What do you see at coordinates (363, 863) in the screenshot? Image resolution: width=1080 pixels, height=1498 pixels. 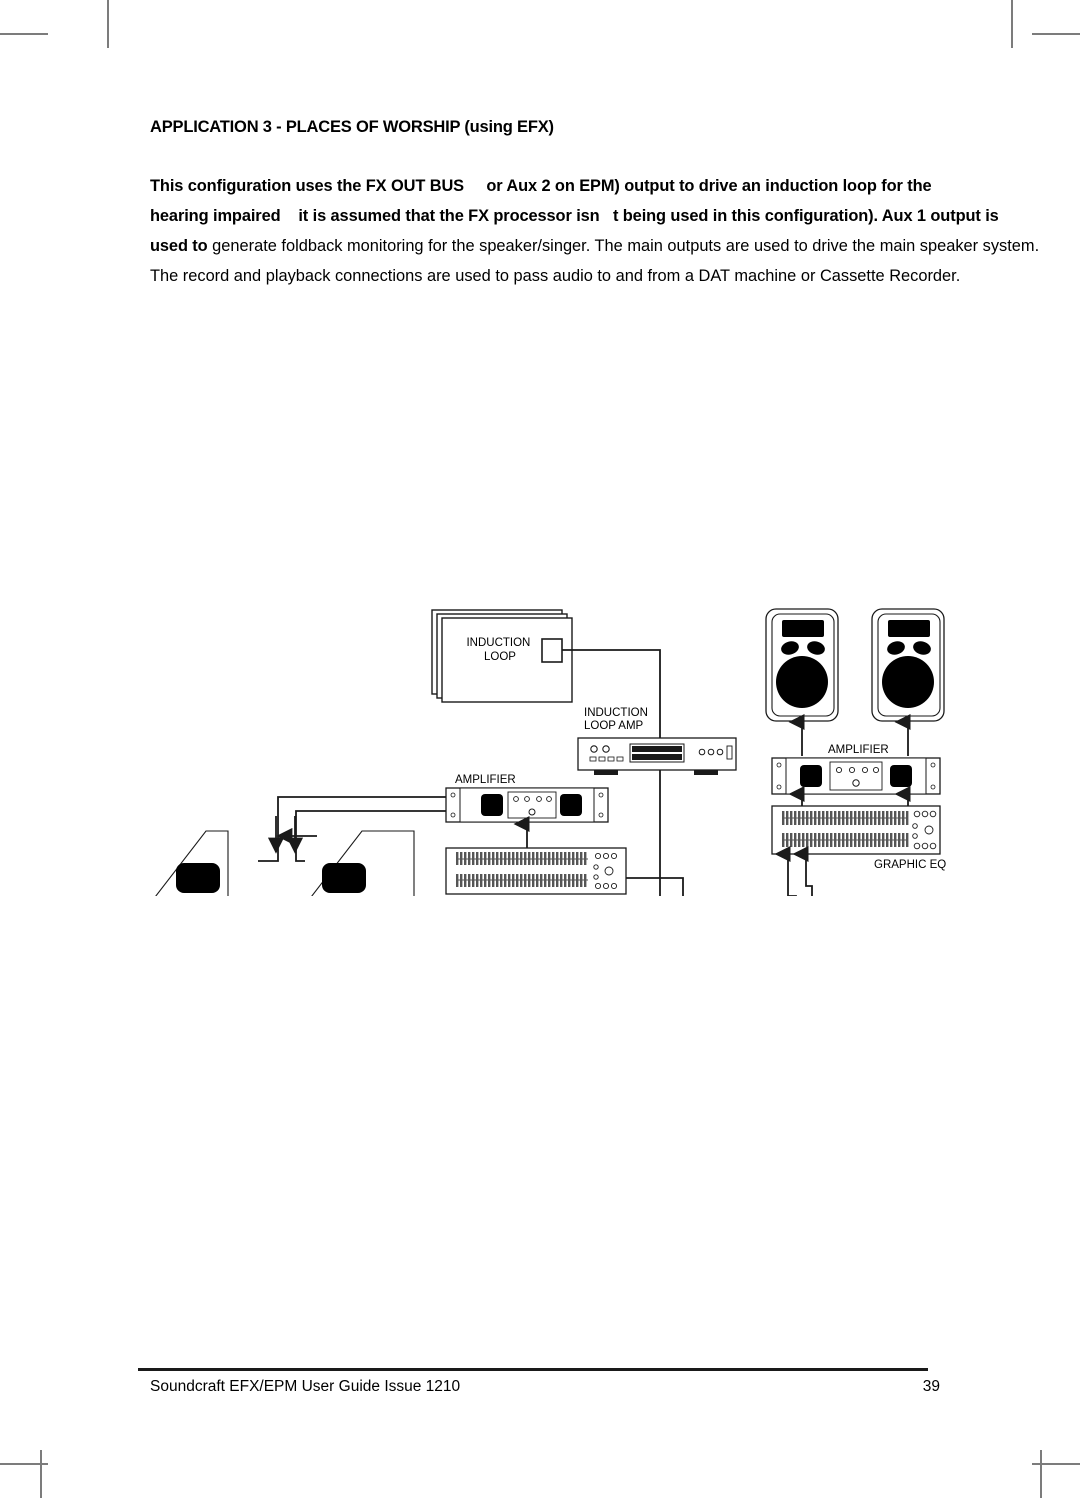 I see `foldback-wedge-right` at bounding box center [363, 863].